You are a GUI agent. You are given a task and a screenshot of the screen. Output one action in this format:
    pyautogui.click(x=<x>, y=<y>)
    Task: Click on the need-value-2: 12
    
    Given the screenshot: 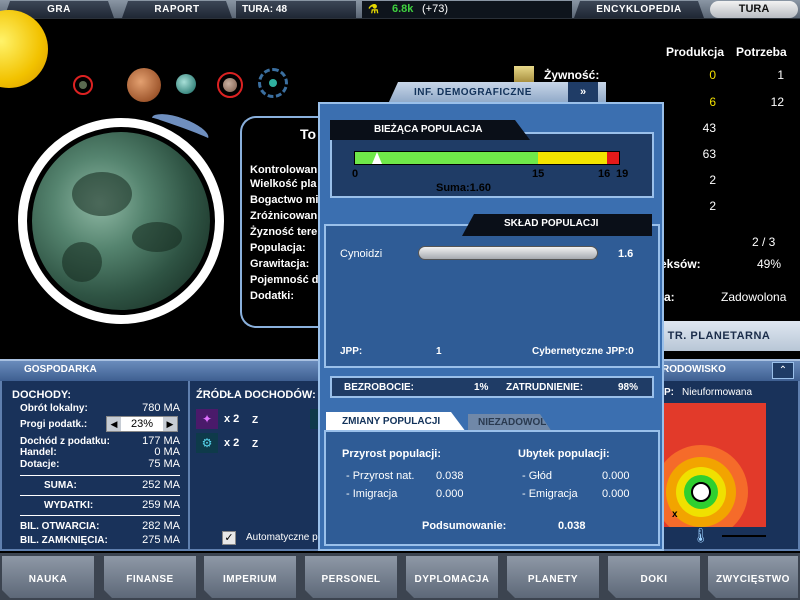 What is the action you would take?
    pyautogui.click(x=777, y=102)
    